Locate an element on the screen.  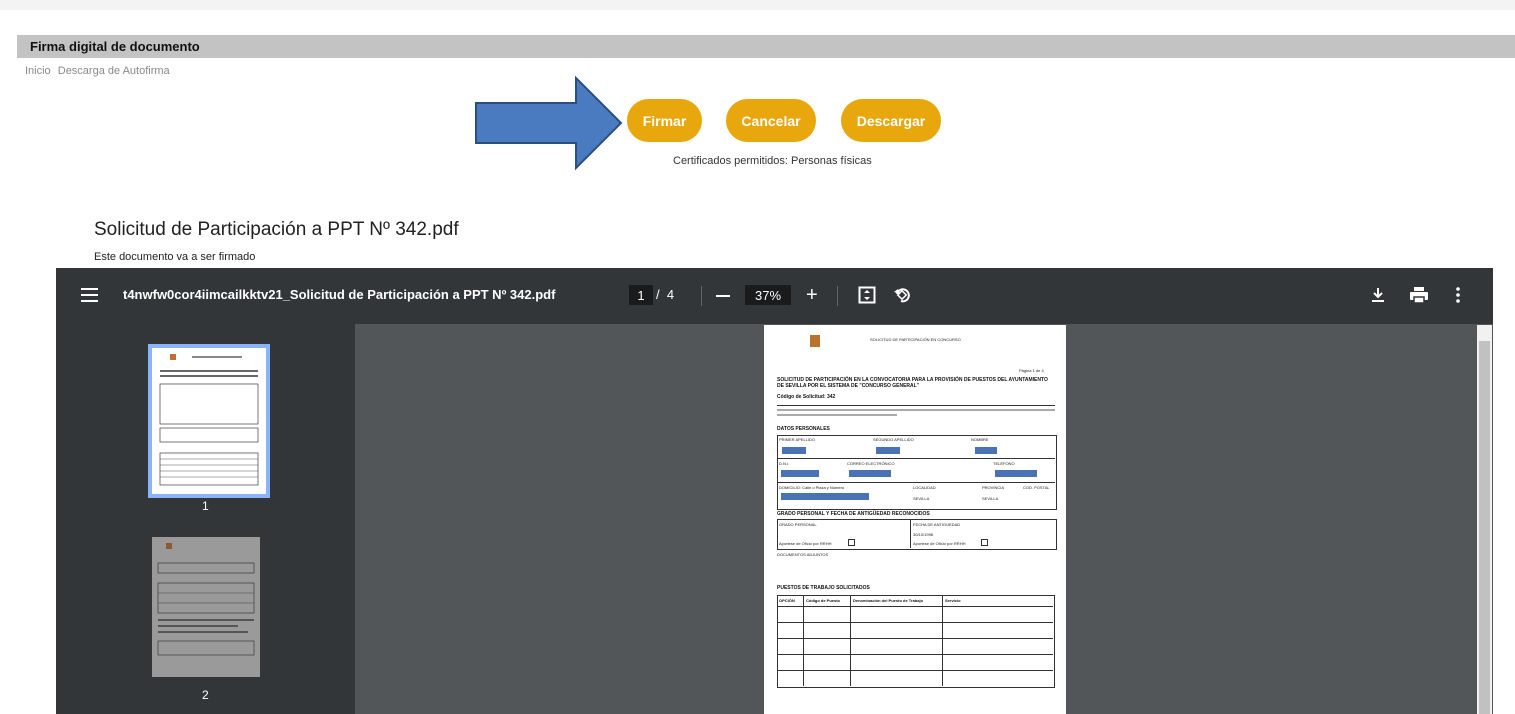
document-subtitle: Este documento va a ser firmado is located at coordinates (175, 257).